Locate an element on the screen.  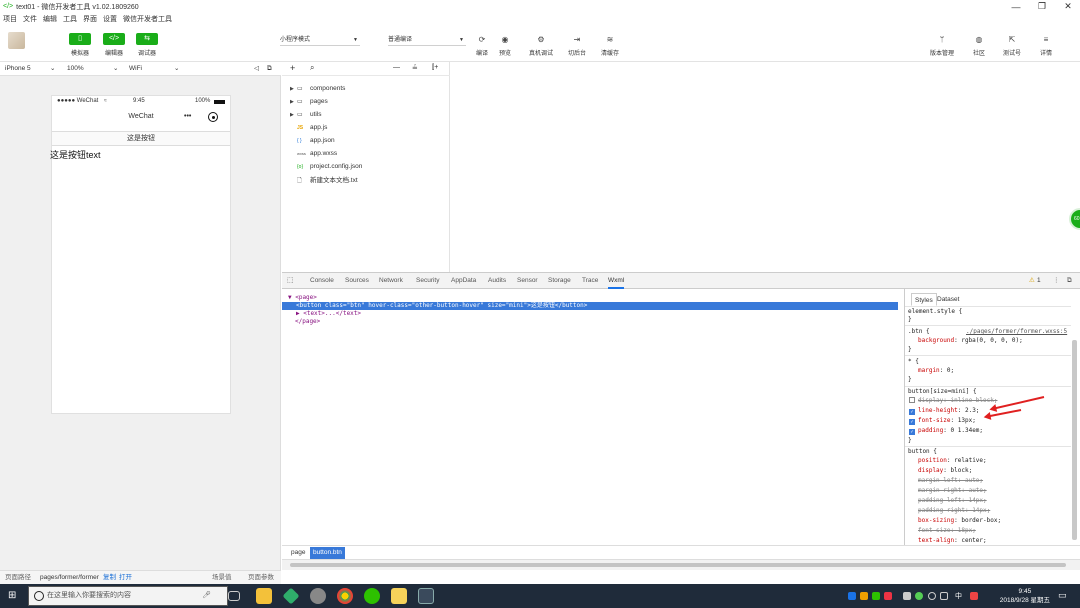
wxml-node-text: ▶ <text>...</text> is located at coordinates (328, 314).